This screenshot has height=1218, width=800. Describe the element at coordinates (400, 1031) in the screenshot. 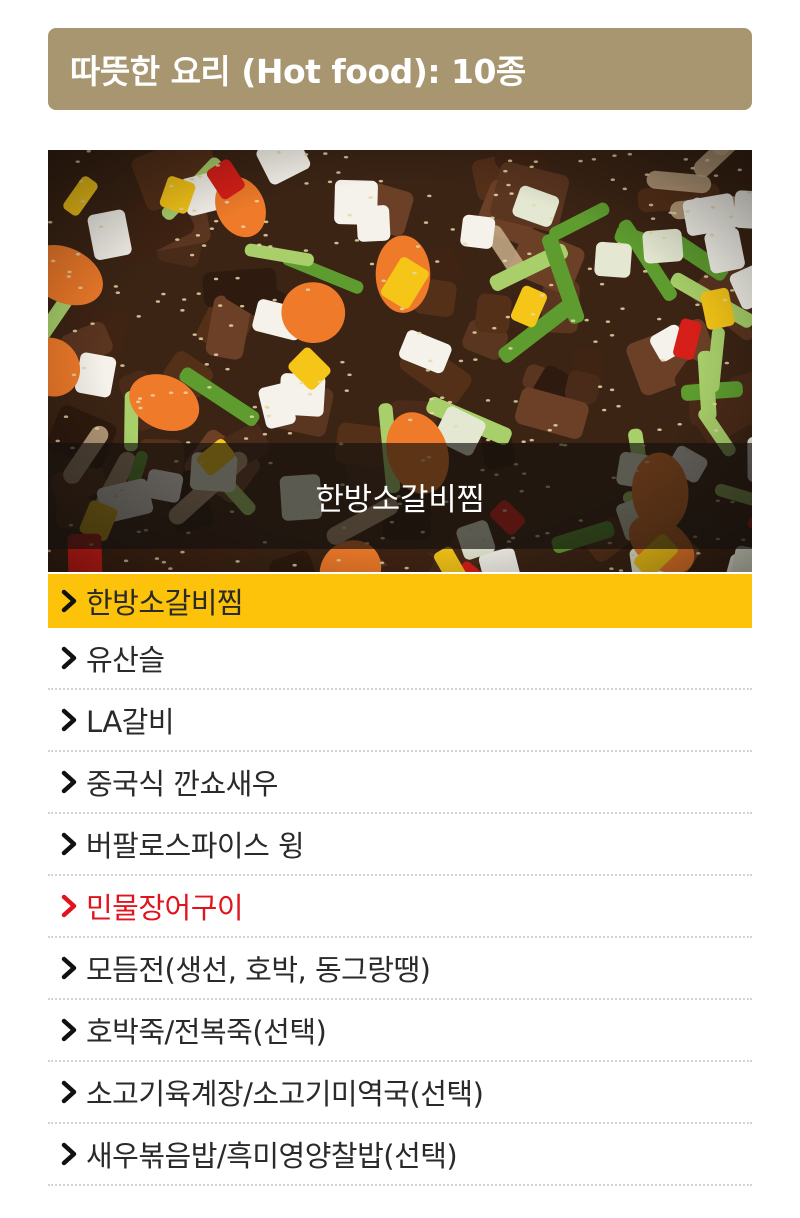

I see `menu-item: 호박죽/전복죽(선택)` at that location.